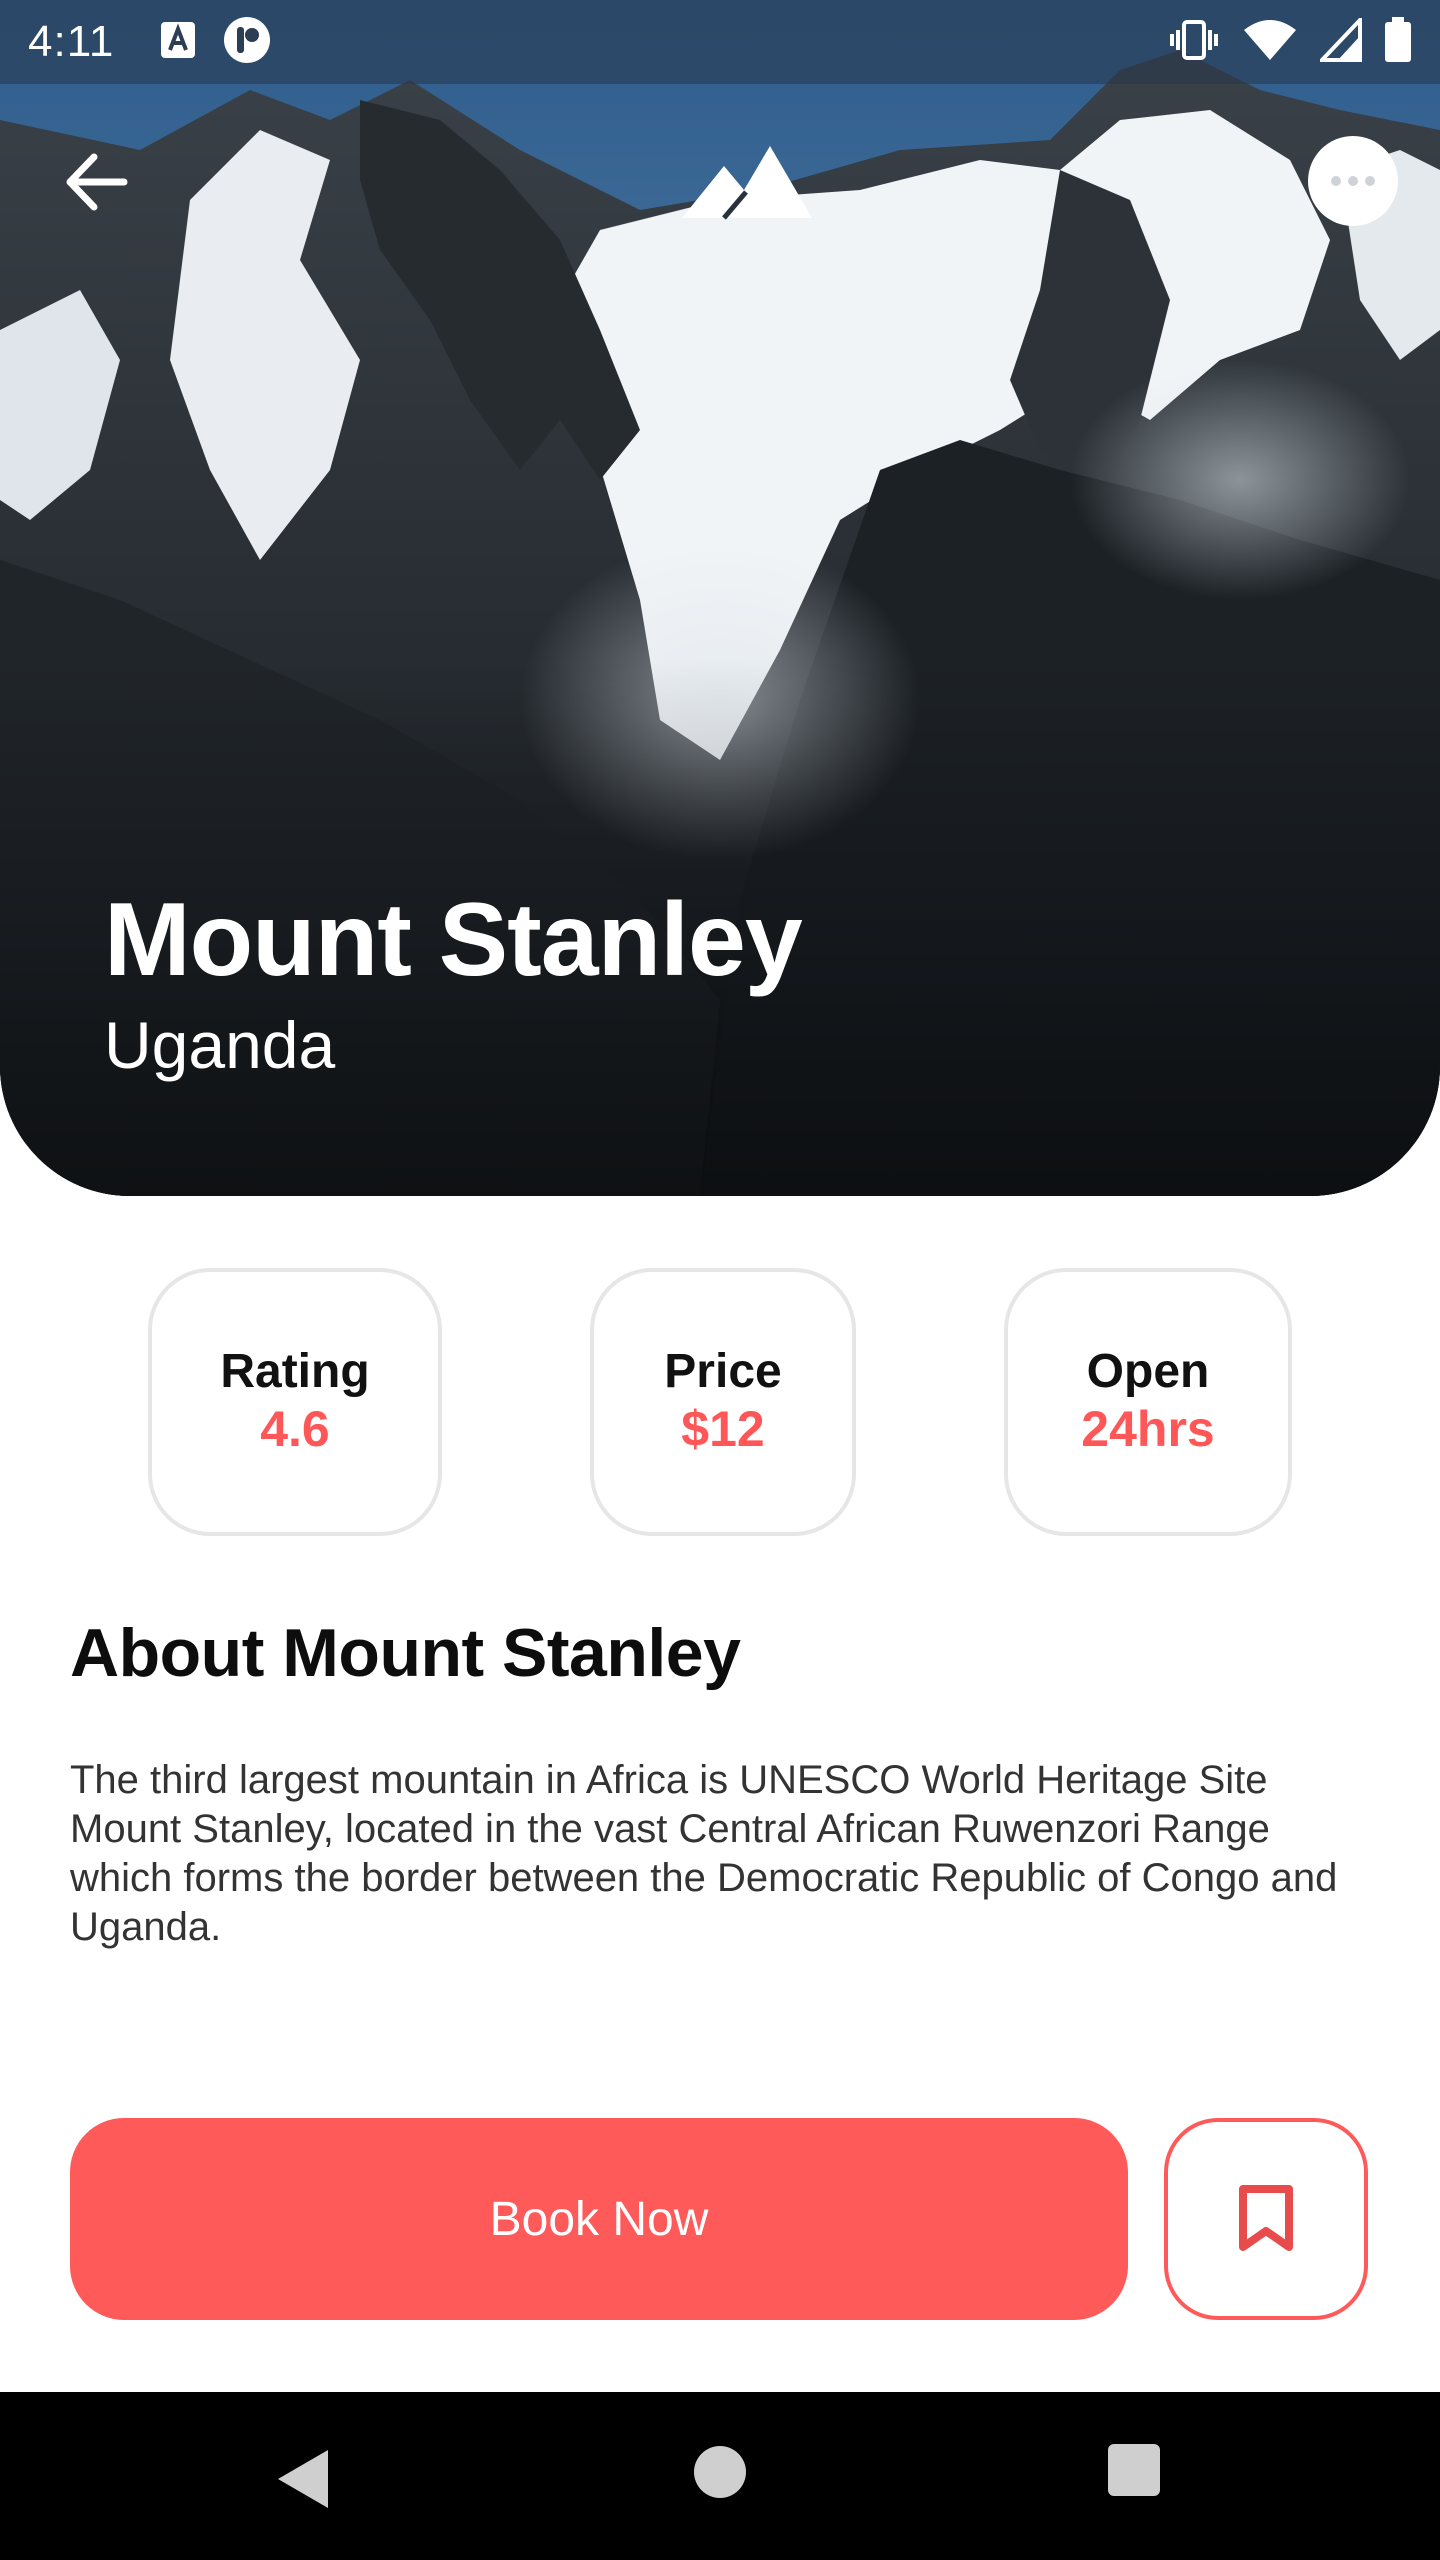 The width and height of the screenshot is (1440, 2560). I want to click on back-button, so click(96, 182).